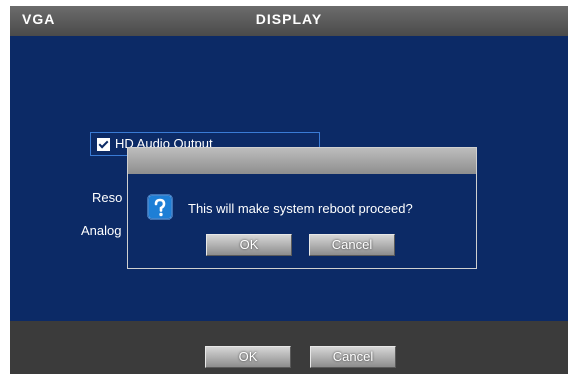 Image resolution: width=578 pixels, height=379 pixels. Describe the element at coordinates (103, 144) in the screenshot. I see `hd-audio-output-checkbox` at that location.